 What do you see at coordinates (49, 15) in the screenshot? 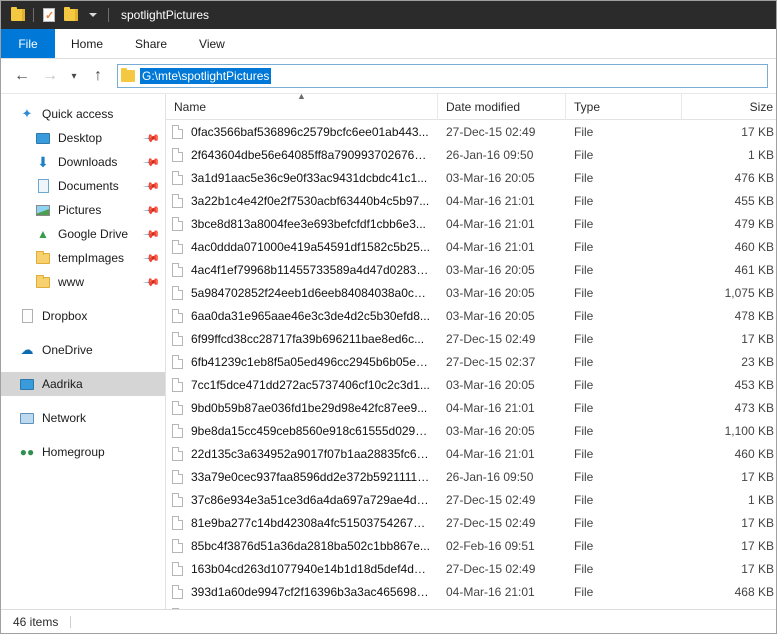
I see `properties-icon` at bounding box center [49, 15].